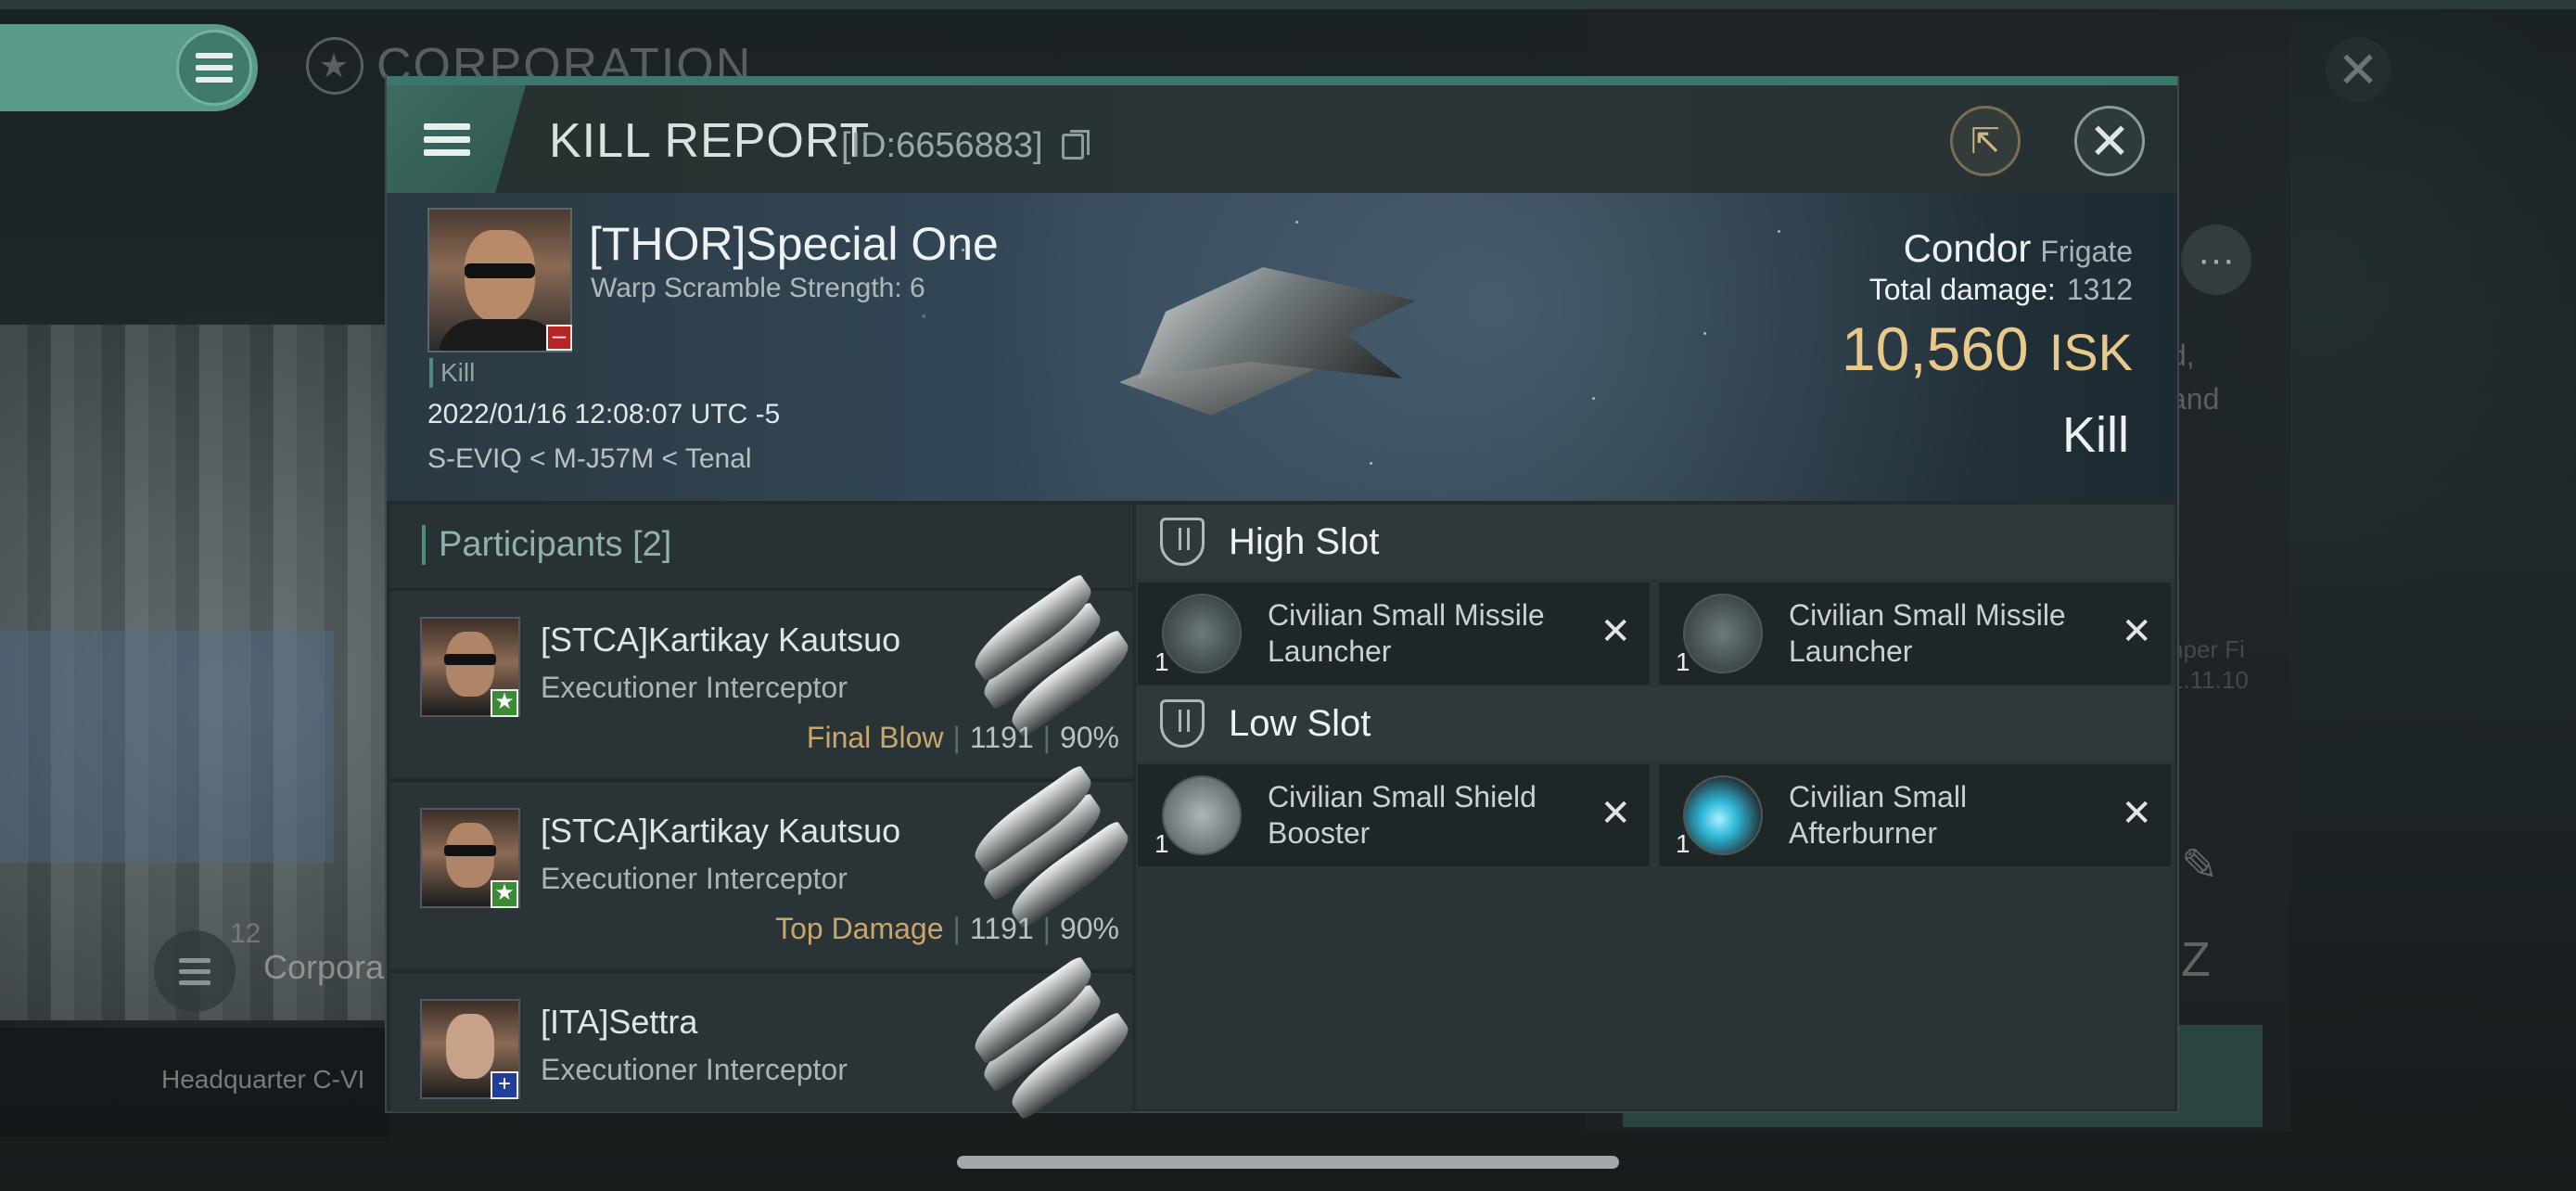  What do you see at coordinates (1277, 332) in the screenshot?
I see `ship-image` at bounding box center [1277, 332].